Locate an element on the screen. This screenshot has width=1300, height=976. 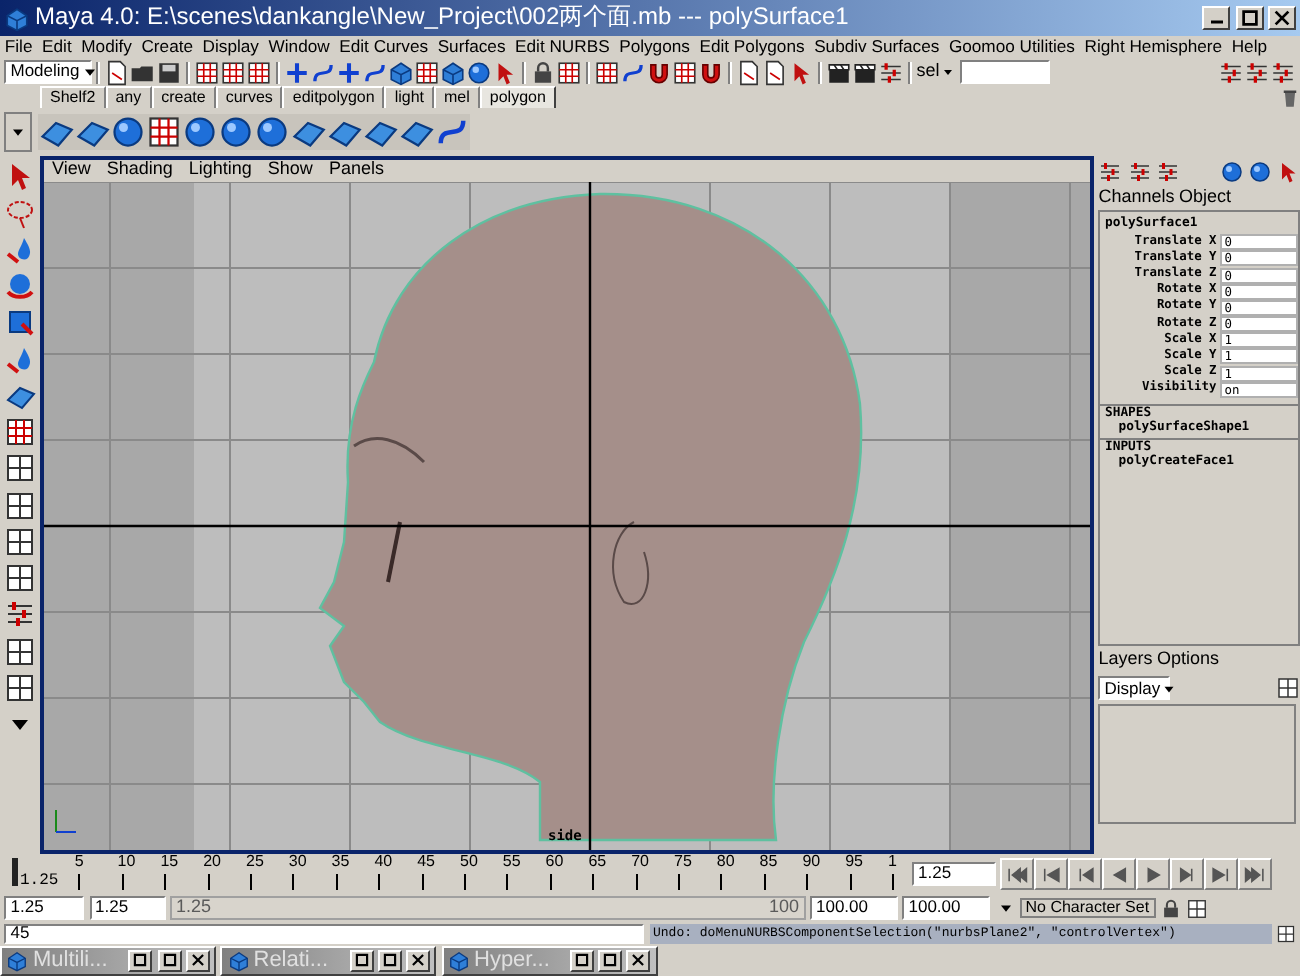
shelf-tab: polygon is located at coordinates (517, 97).